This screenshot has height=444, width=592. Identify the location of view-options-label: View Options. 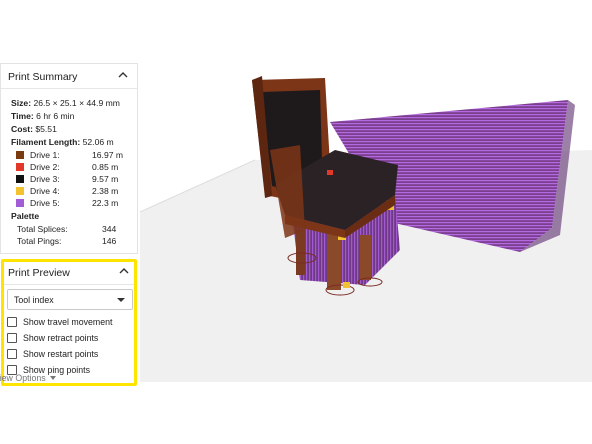
(23, 378).